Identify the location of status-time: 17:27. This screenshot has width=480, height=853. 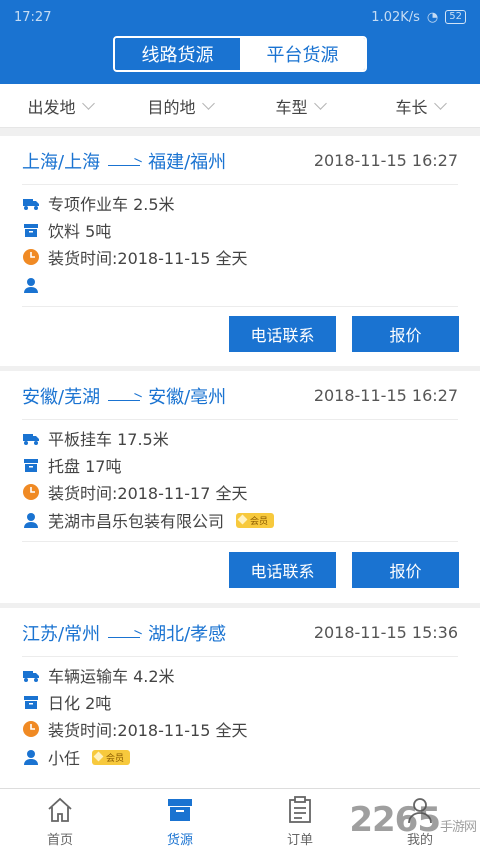
(33, 17).